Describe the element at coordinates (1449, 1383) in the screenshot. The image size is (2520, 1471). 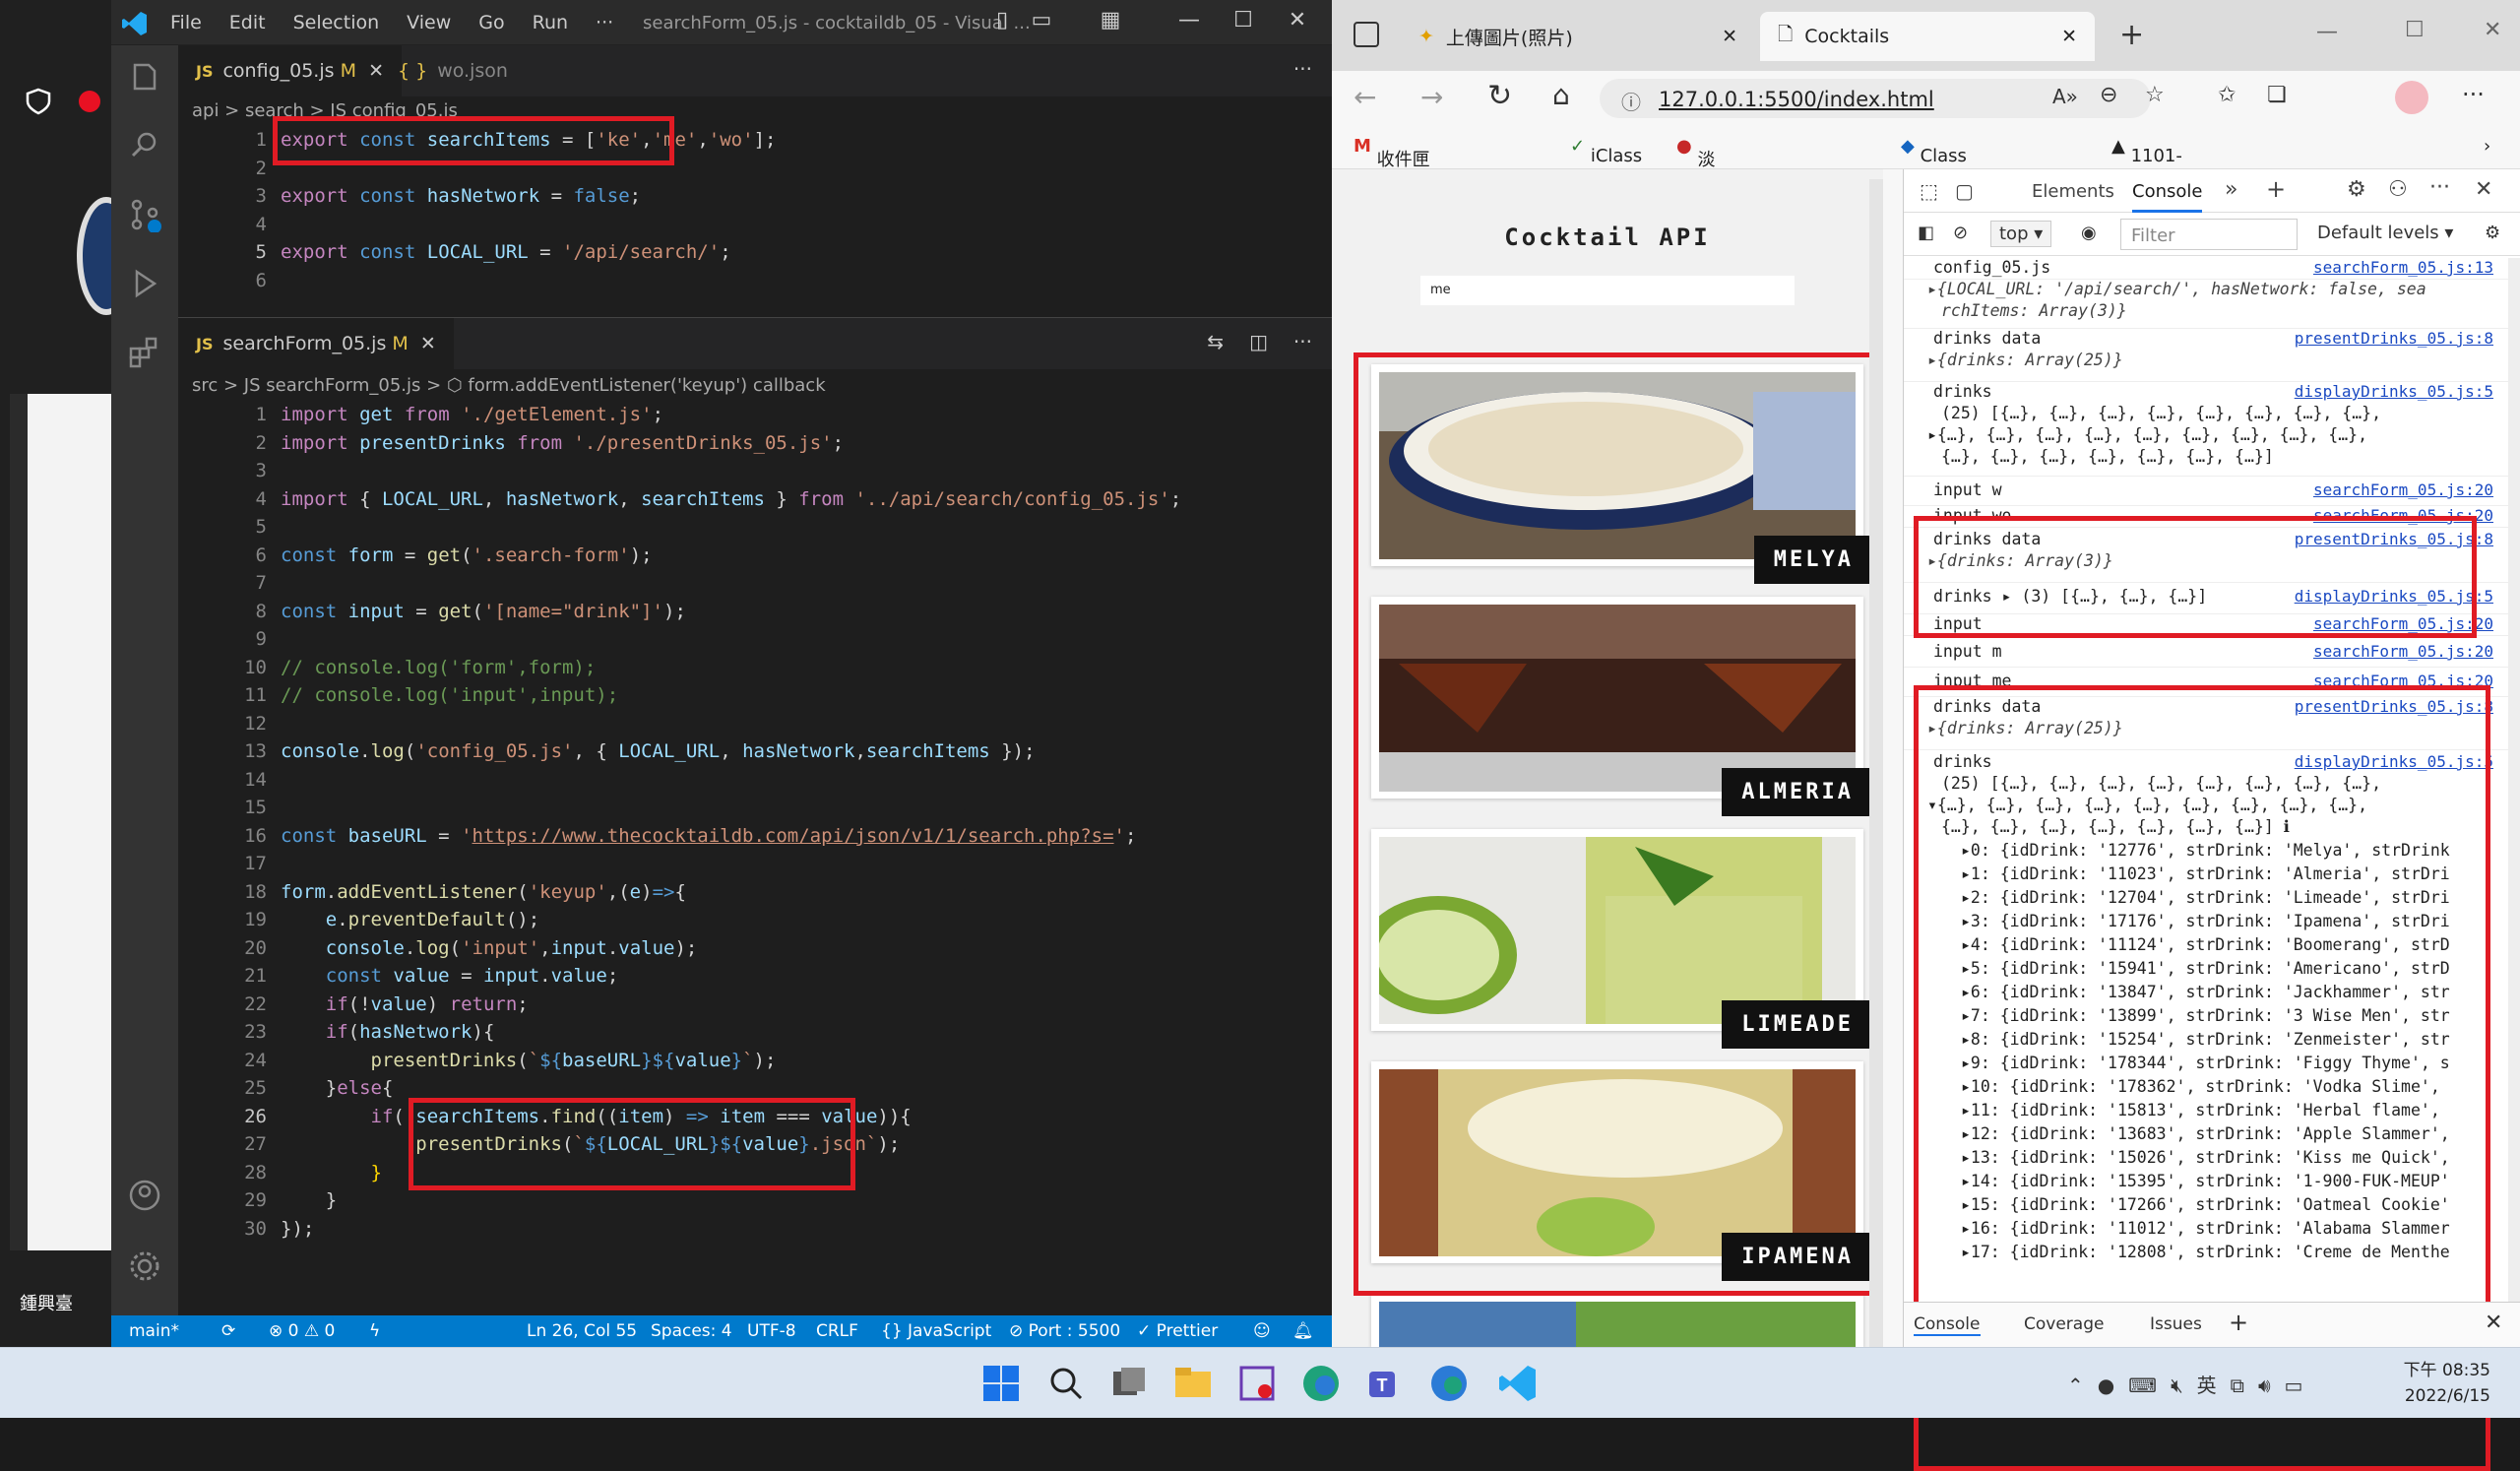
I see `edge-dev-icon` at that location.